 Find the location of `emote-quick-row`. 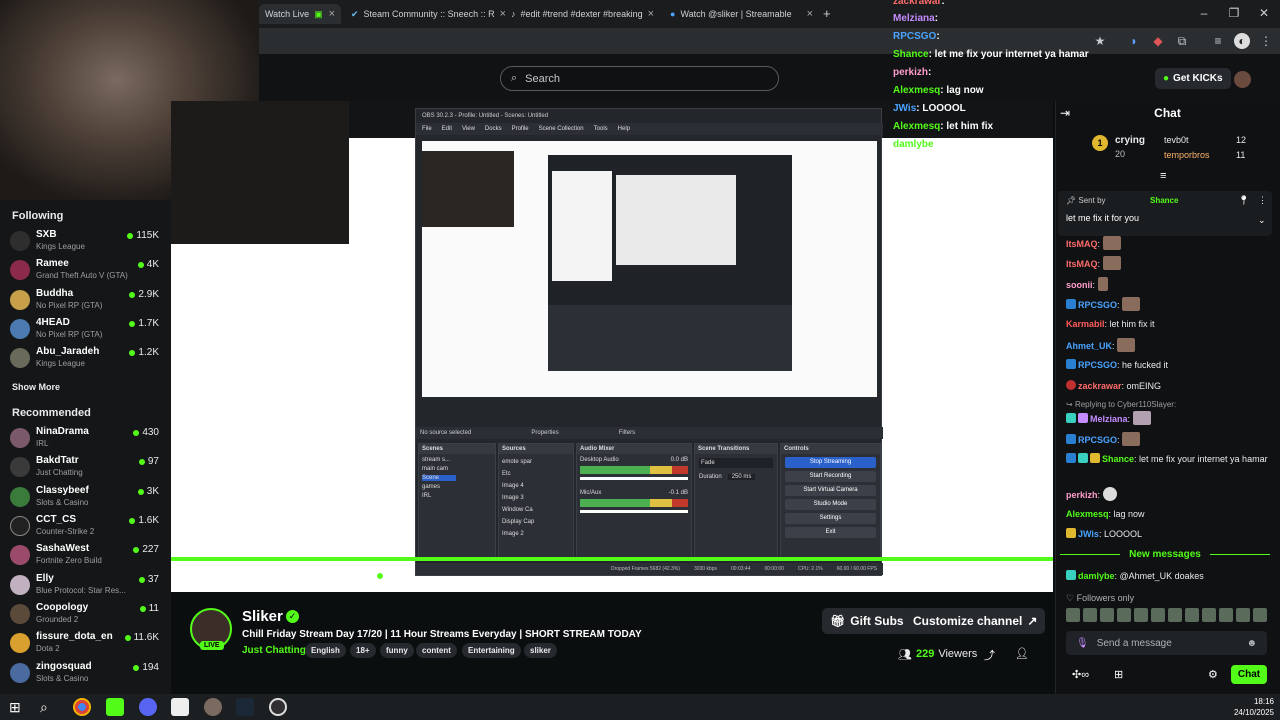

emote-quick-row is located at coordinates (1168, 616).